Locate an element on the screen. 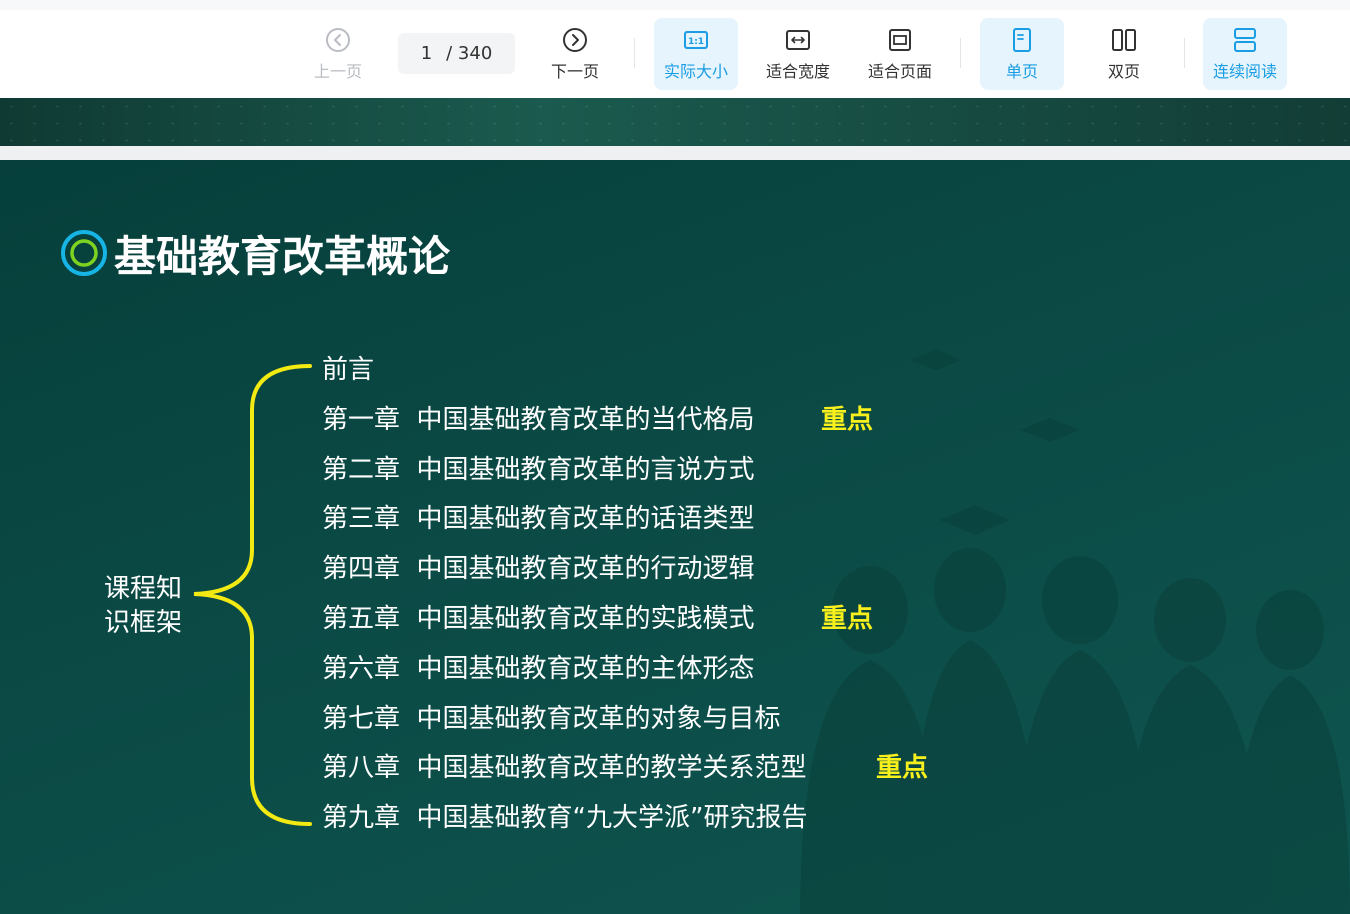 This screenshot has width=1350, height=914. double-circle-bullet-icon is located at coordinates (84, 253).